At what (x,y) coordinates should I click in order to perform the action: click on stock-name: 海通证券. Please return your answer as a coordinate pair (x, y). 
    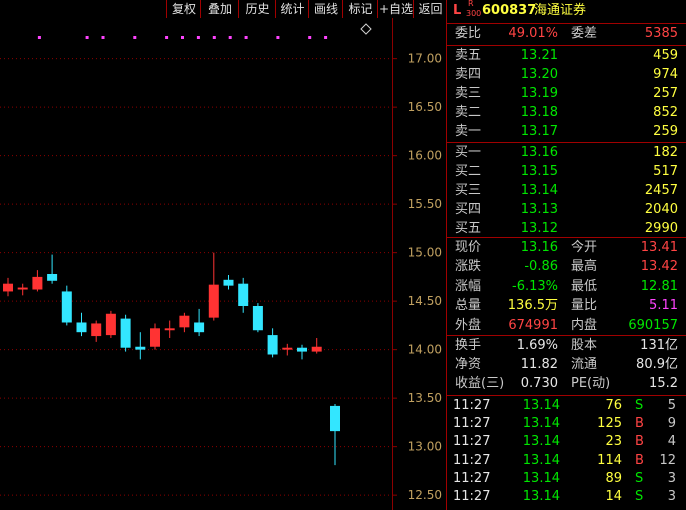
    Looking at the image, I should click on (560, 10).